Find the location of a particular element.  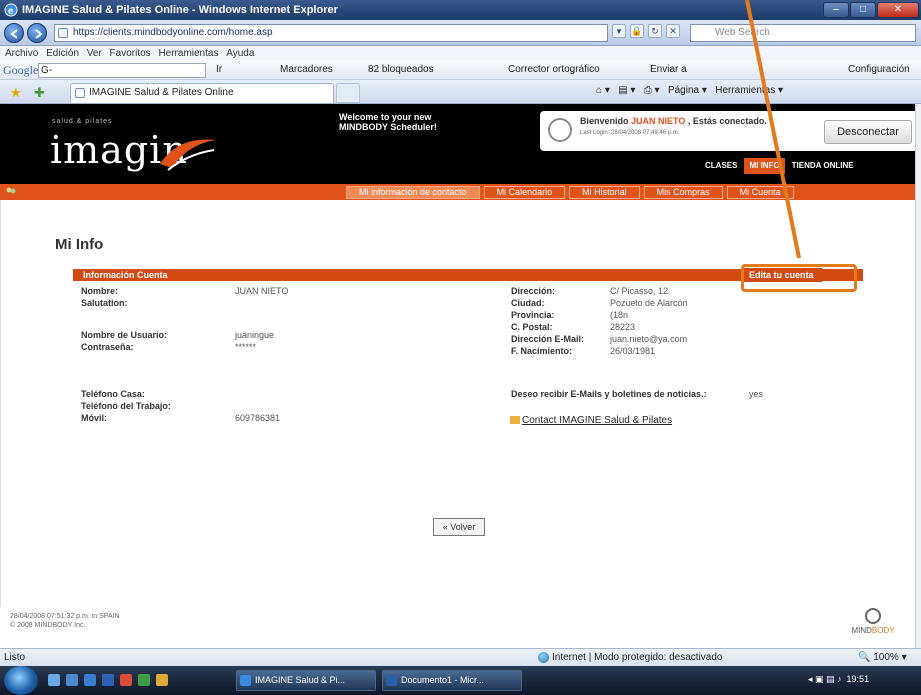

logout-button: Desconectar is located at coordinates (868, 132).